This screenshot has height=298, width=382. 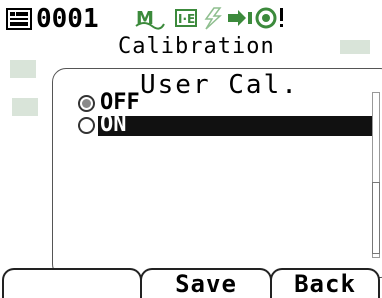 What do you see at coordinates (213, 18) in the screenshot?
I see `flash-icon` at bounding box center [213, 18].